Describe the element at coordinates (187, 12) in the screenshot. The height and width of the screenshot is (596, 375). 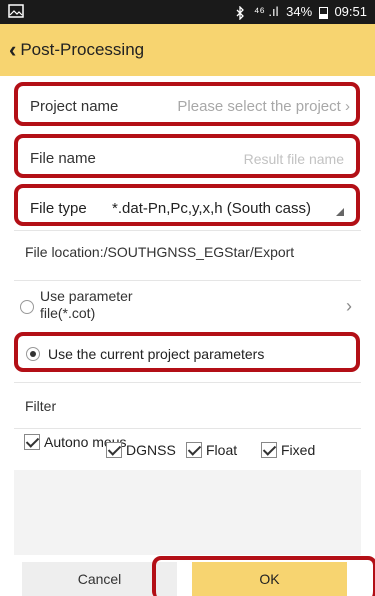
I see `status-bar: ⁴⁶ .ıl 34% 09:51` at that location.